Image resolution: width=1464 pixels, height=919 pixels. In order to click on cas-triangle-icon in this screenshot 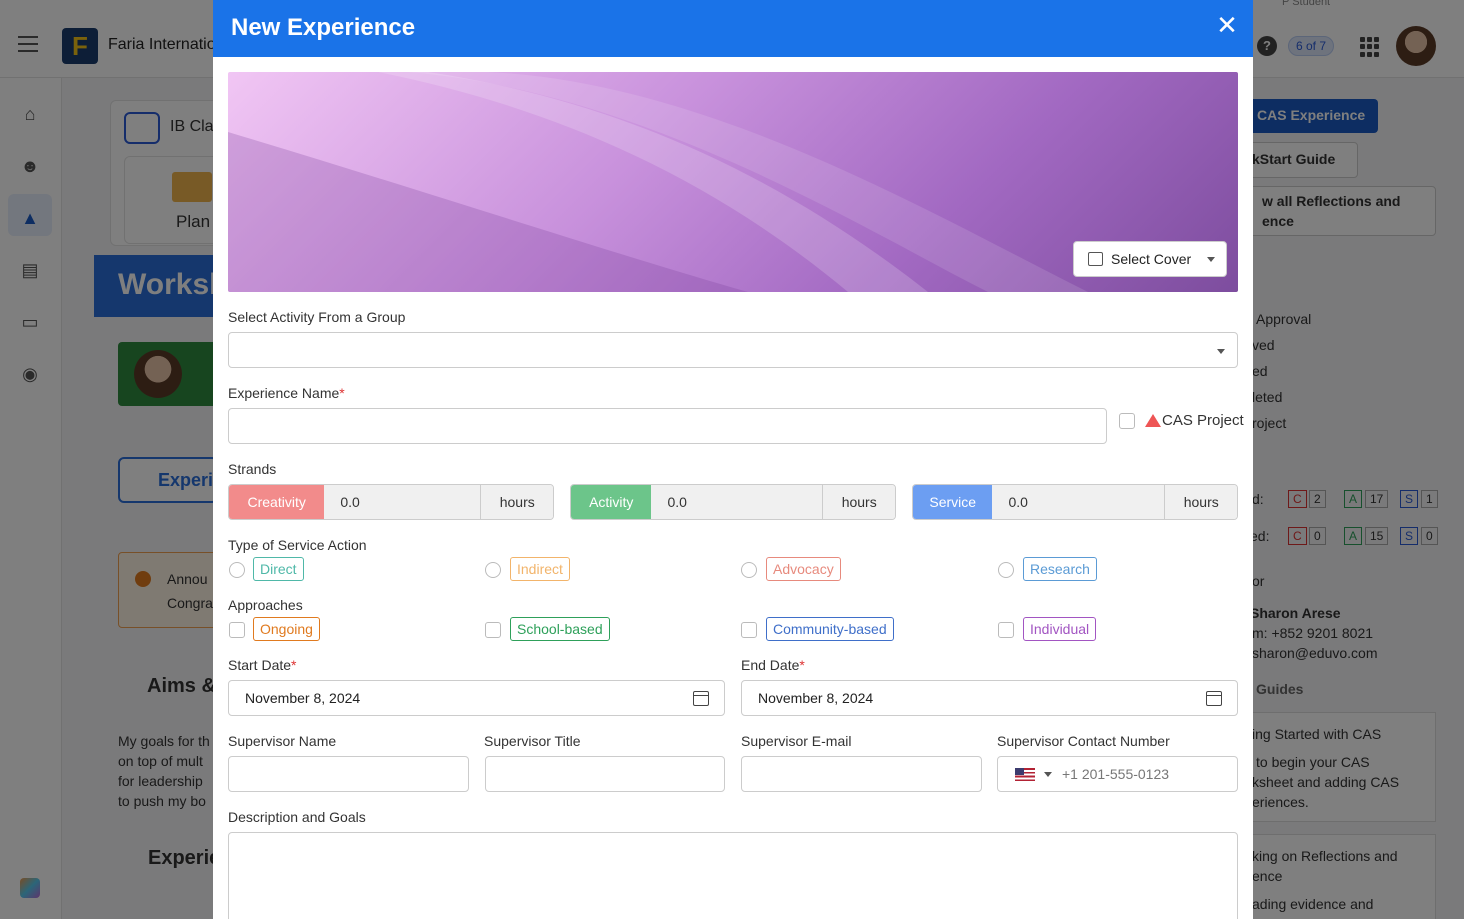, I will do `click(1153, 420)`.